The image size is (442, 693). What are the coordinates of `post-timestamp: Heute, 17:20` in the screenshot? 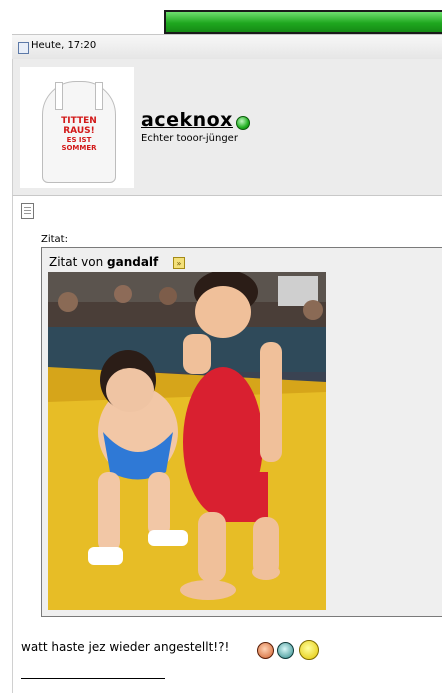 It's located at (64, 45).